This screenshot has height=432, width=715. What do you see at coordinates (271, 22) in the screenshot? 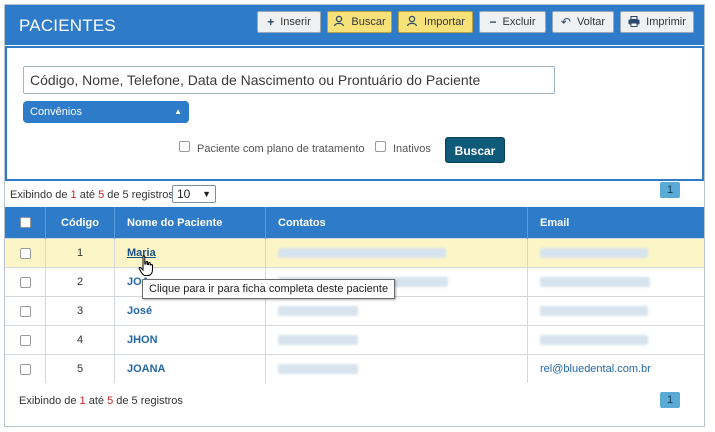
I see `plus-icon: +` at bounding box center [271, 22].